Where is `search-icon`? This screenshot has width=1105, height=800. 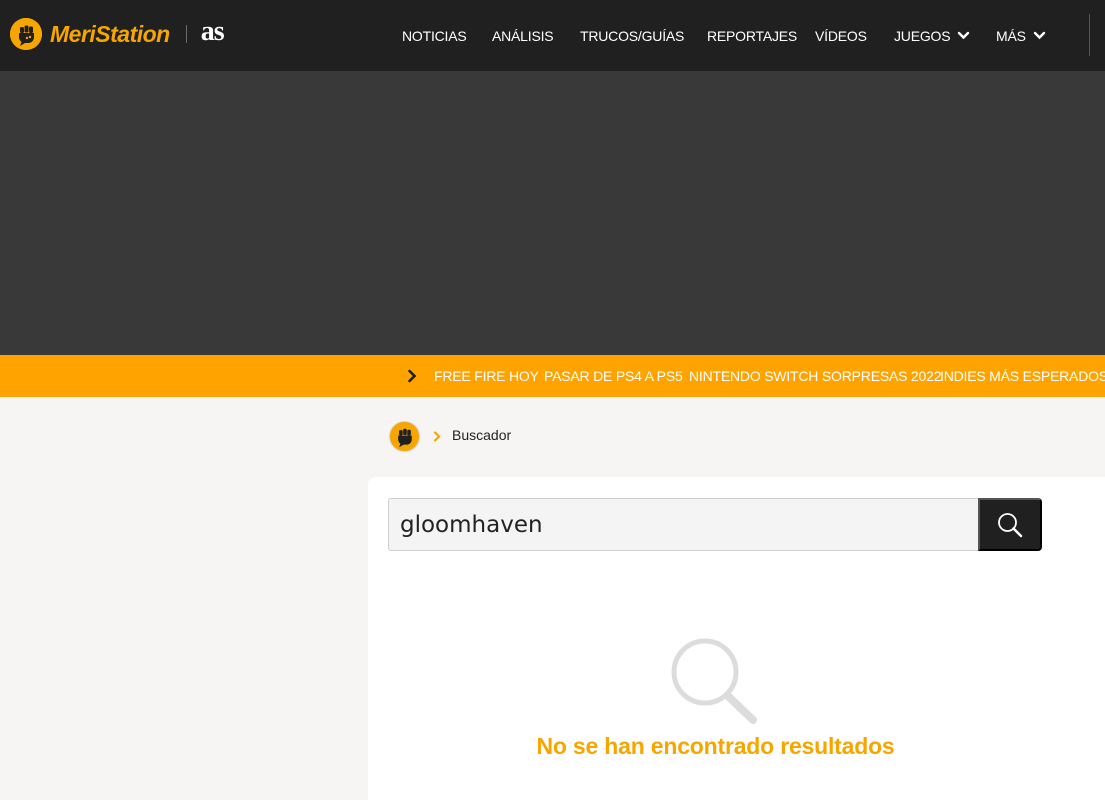 search-icon is located at coordinates (1010, 524).